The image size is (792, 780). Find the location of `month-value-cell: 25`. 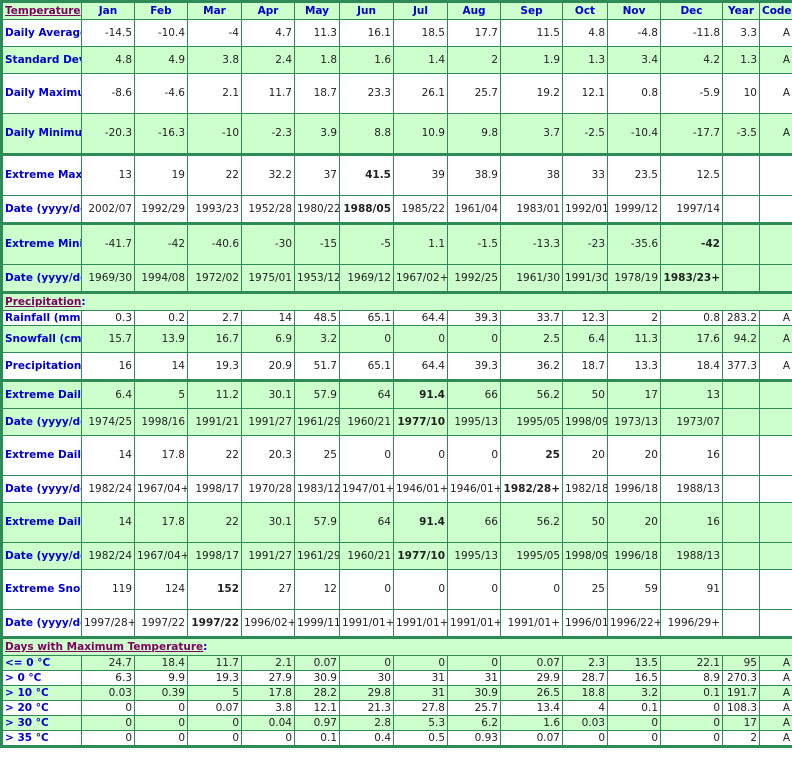

month-value-cell: 25 is located at coordinates (317, 455).